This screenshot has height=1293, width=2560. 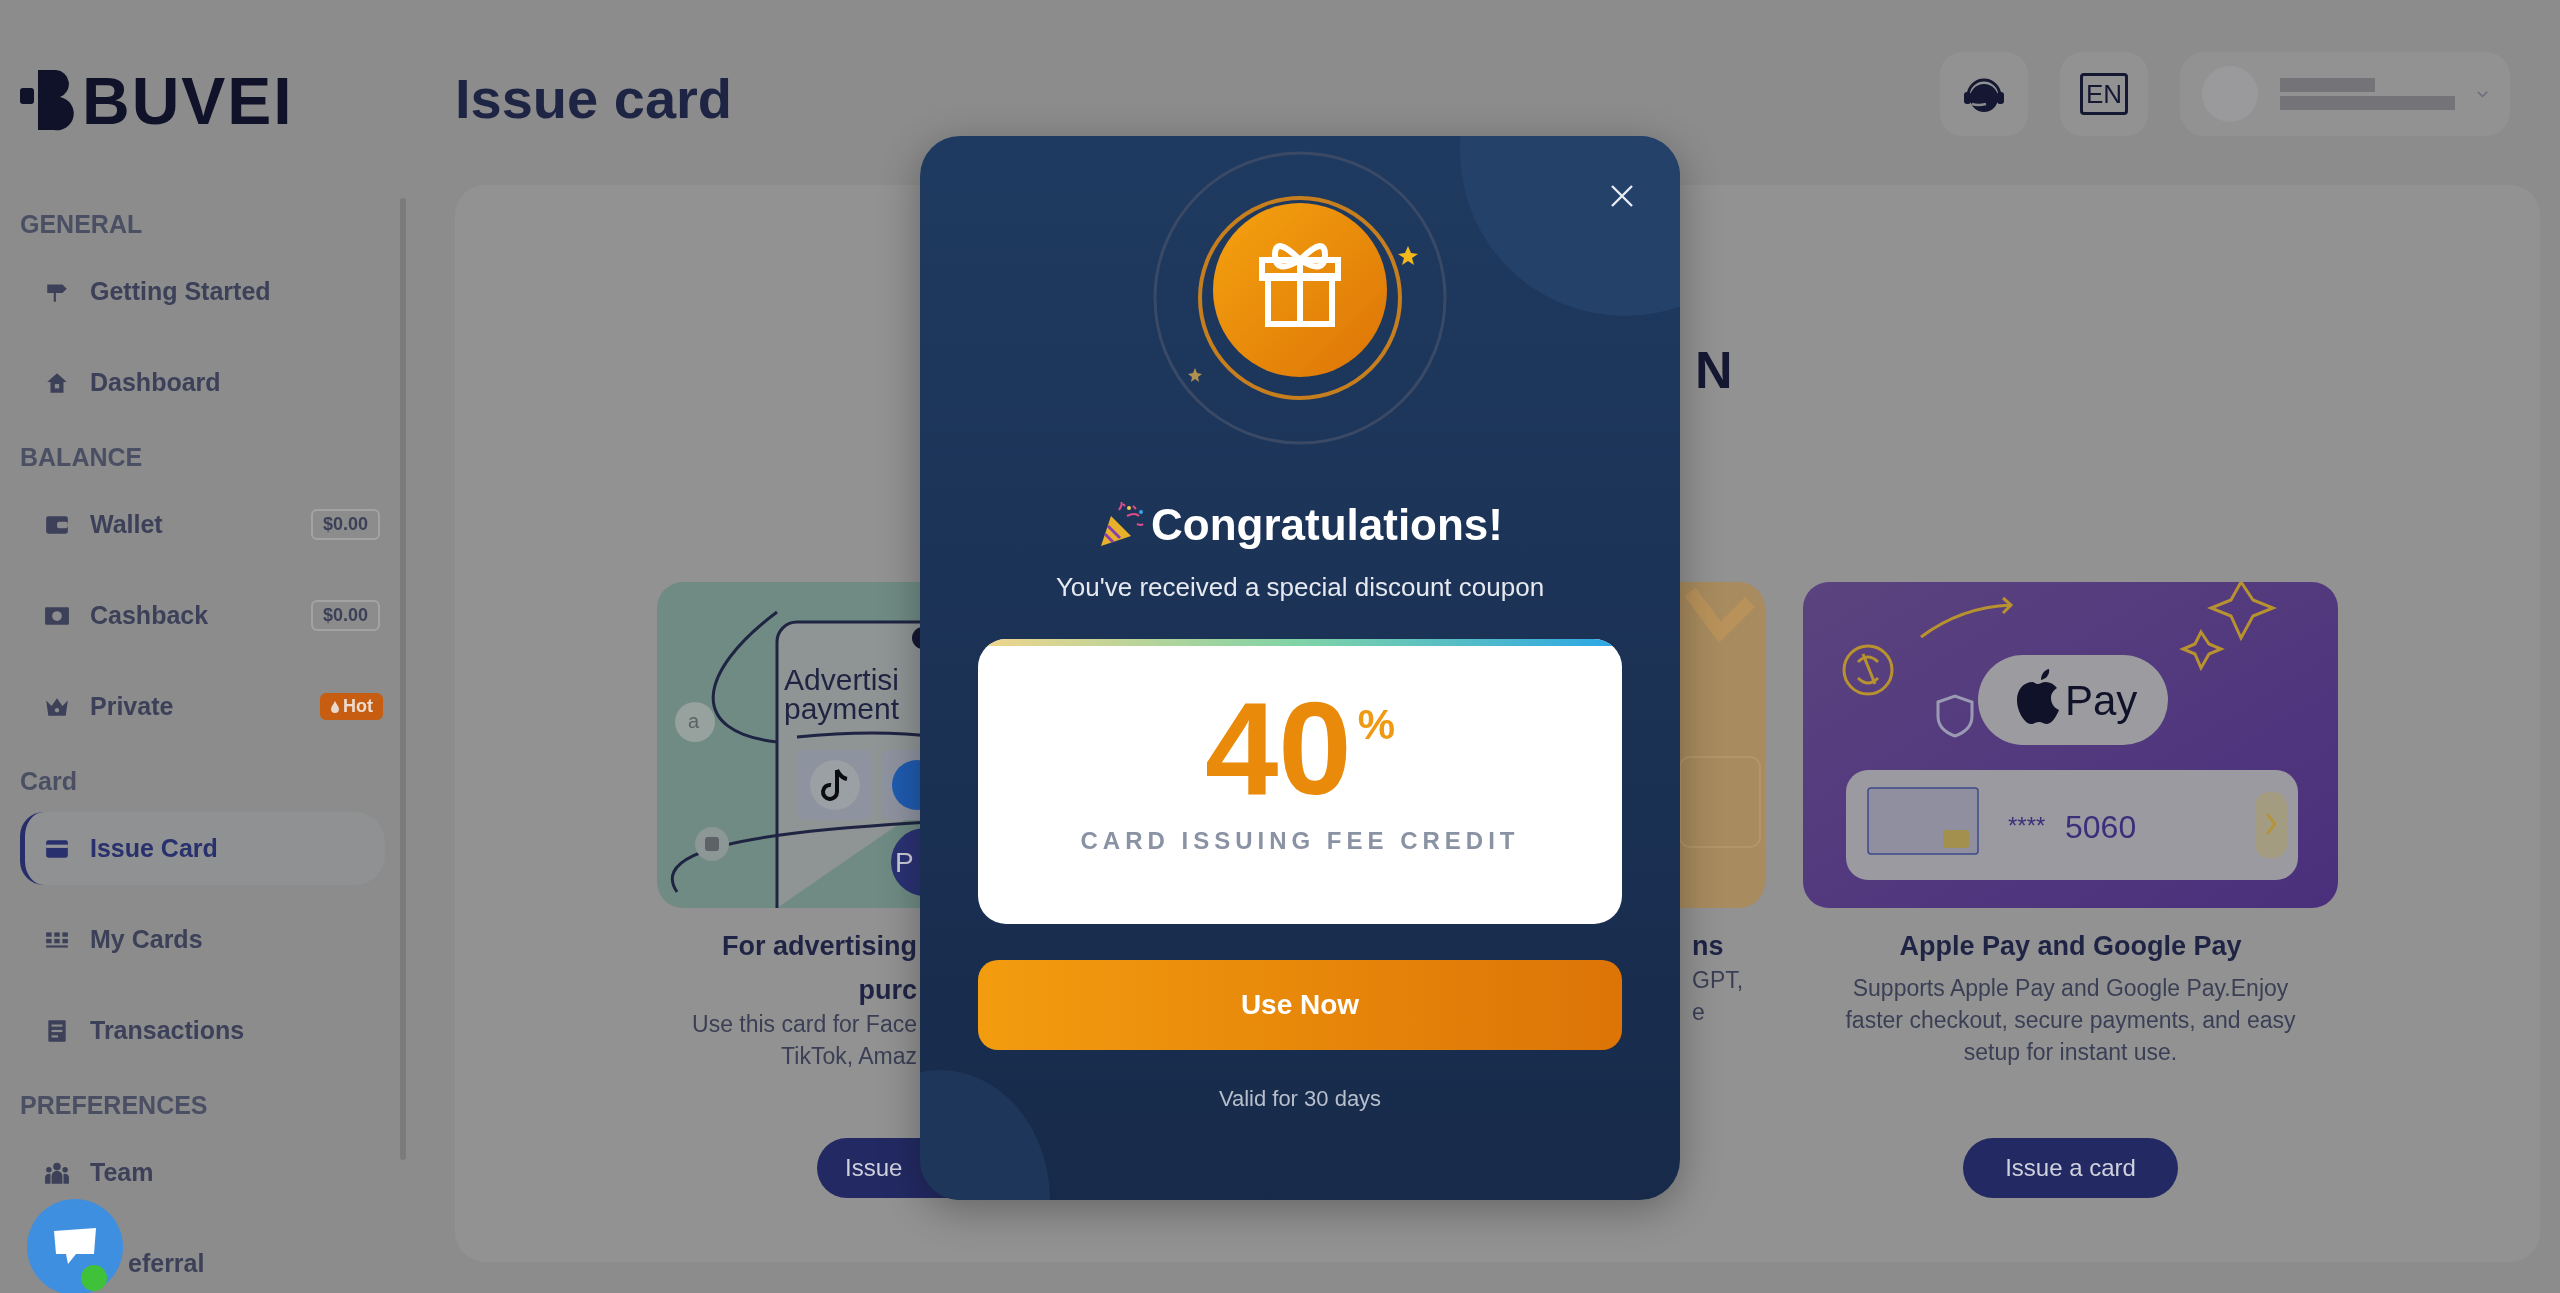 What do you see at coordinates (849, 1056) in the screenshot?
I see `card-description: TikTok, Amaz` at bounding box center [849, 1056].